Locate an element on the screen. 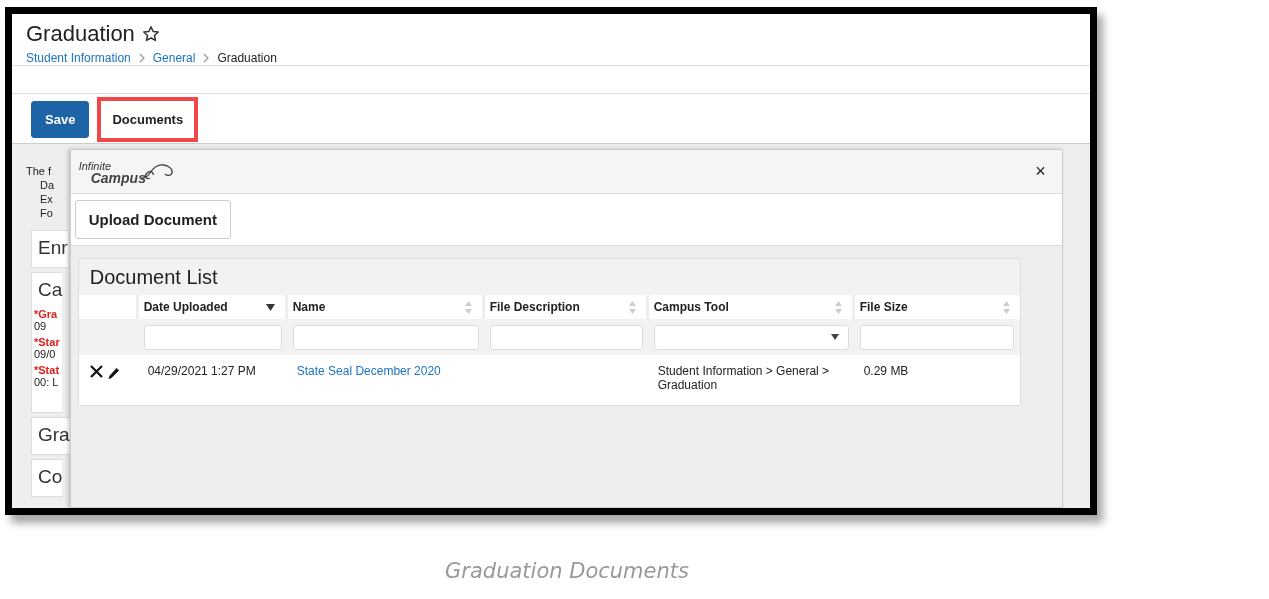 The image size is (1269, 599). column-header: Date Uploaded is located at coordinates (213, 307).